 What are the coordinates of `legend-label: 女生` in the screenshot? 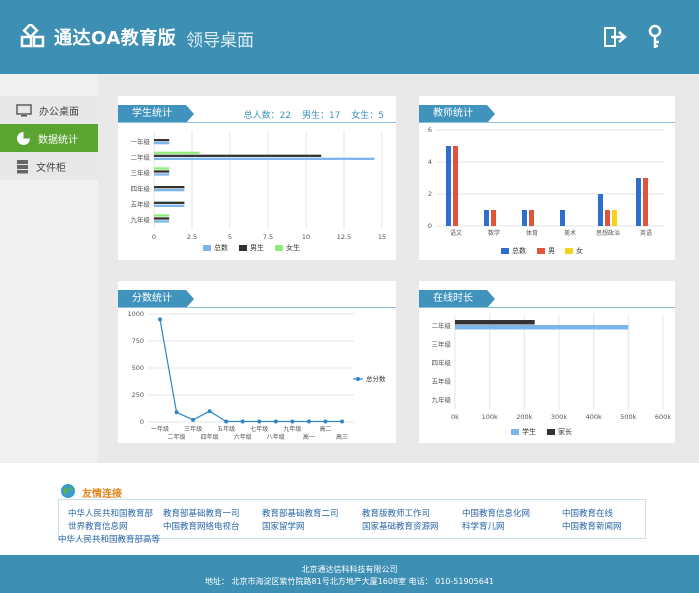 It's located at (293, 247).